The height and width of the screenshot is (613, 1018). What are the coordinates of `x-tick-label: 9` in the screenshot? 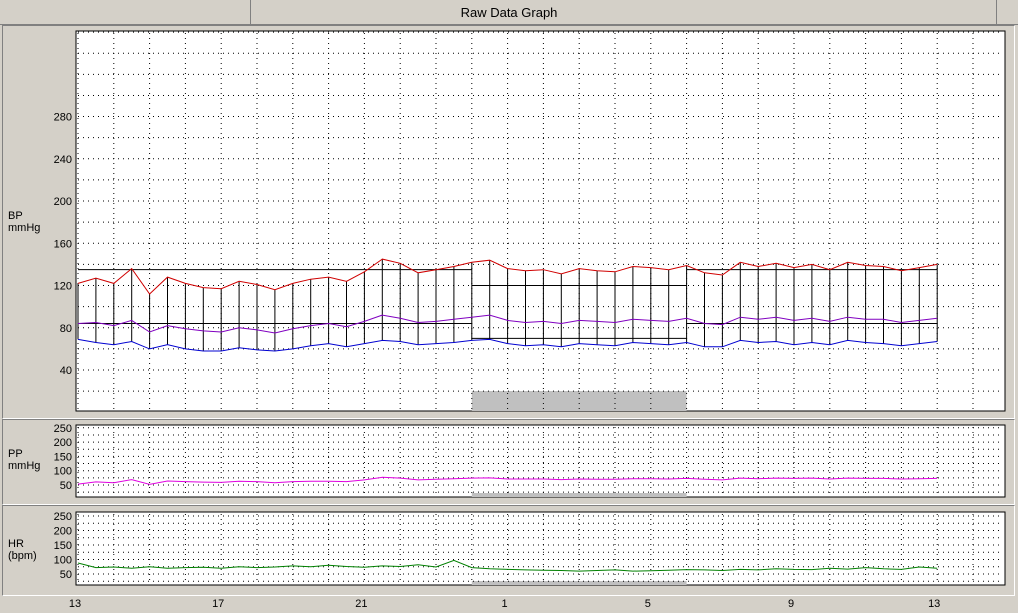 It's located at (791, 604).